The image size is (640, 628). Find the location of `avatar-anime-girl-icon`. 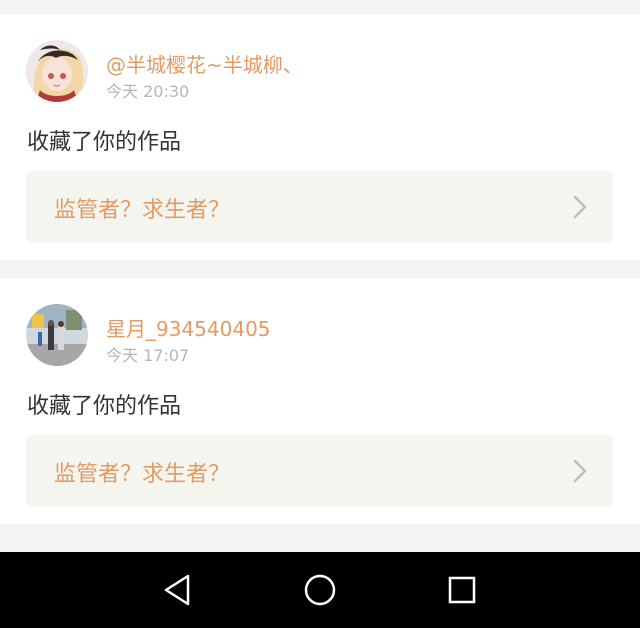

avatar-anime-girl-icon is located at coordinates (57, 71).